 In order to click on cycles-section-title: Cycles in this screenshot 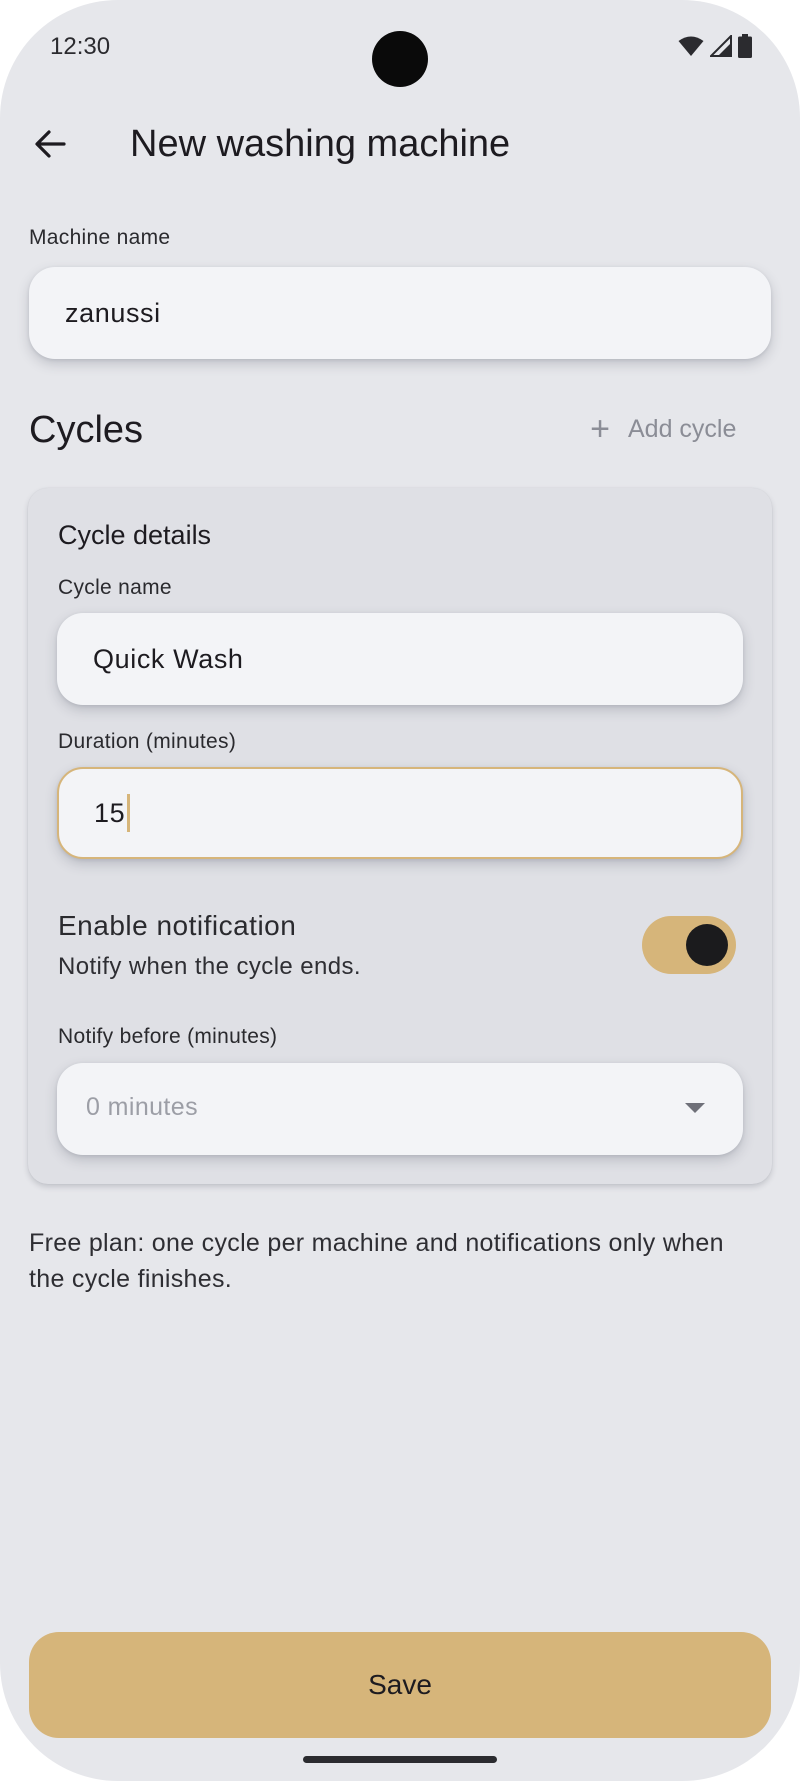, I will do `click(86, 430)`.